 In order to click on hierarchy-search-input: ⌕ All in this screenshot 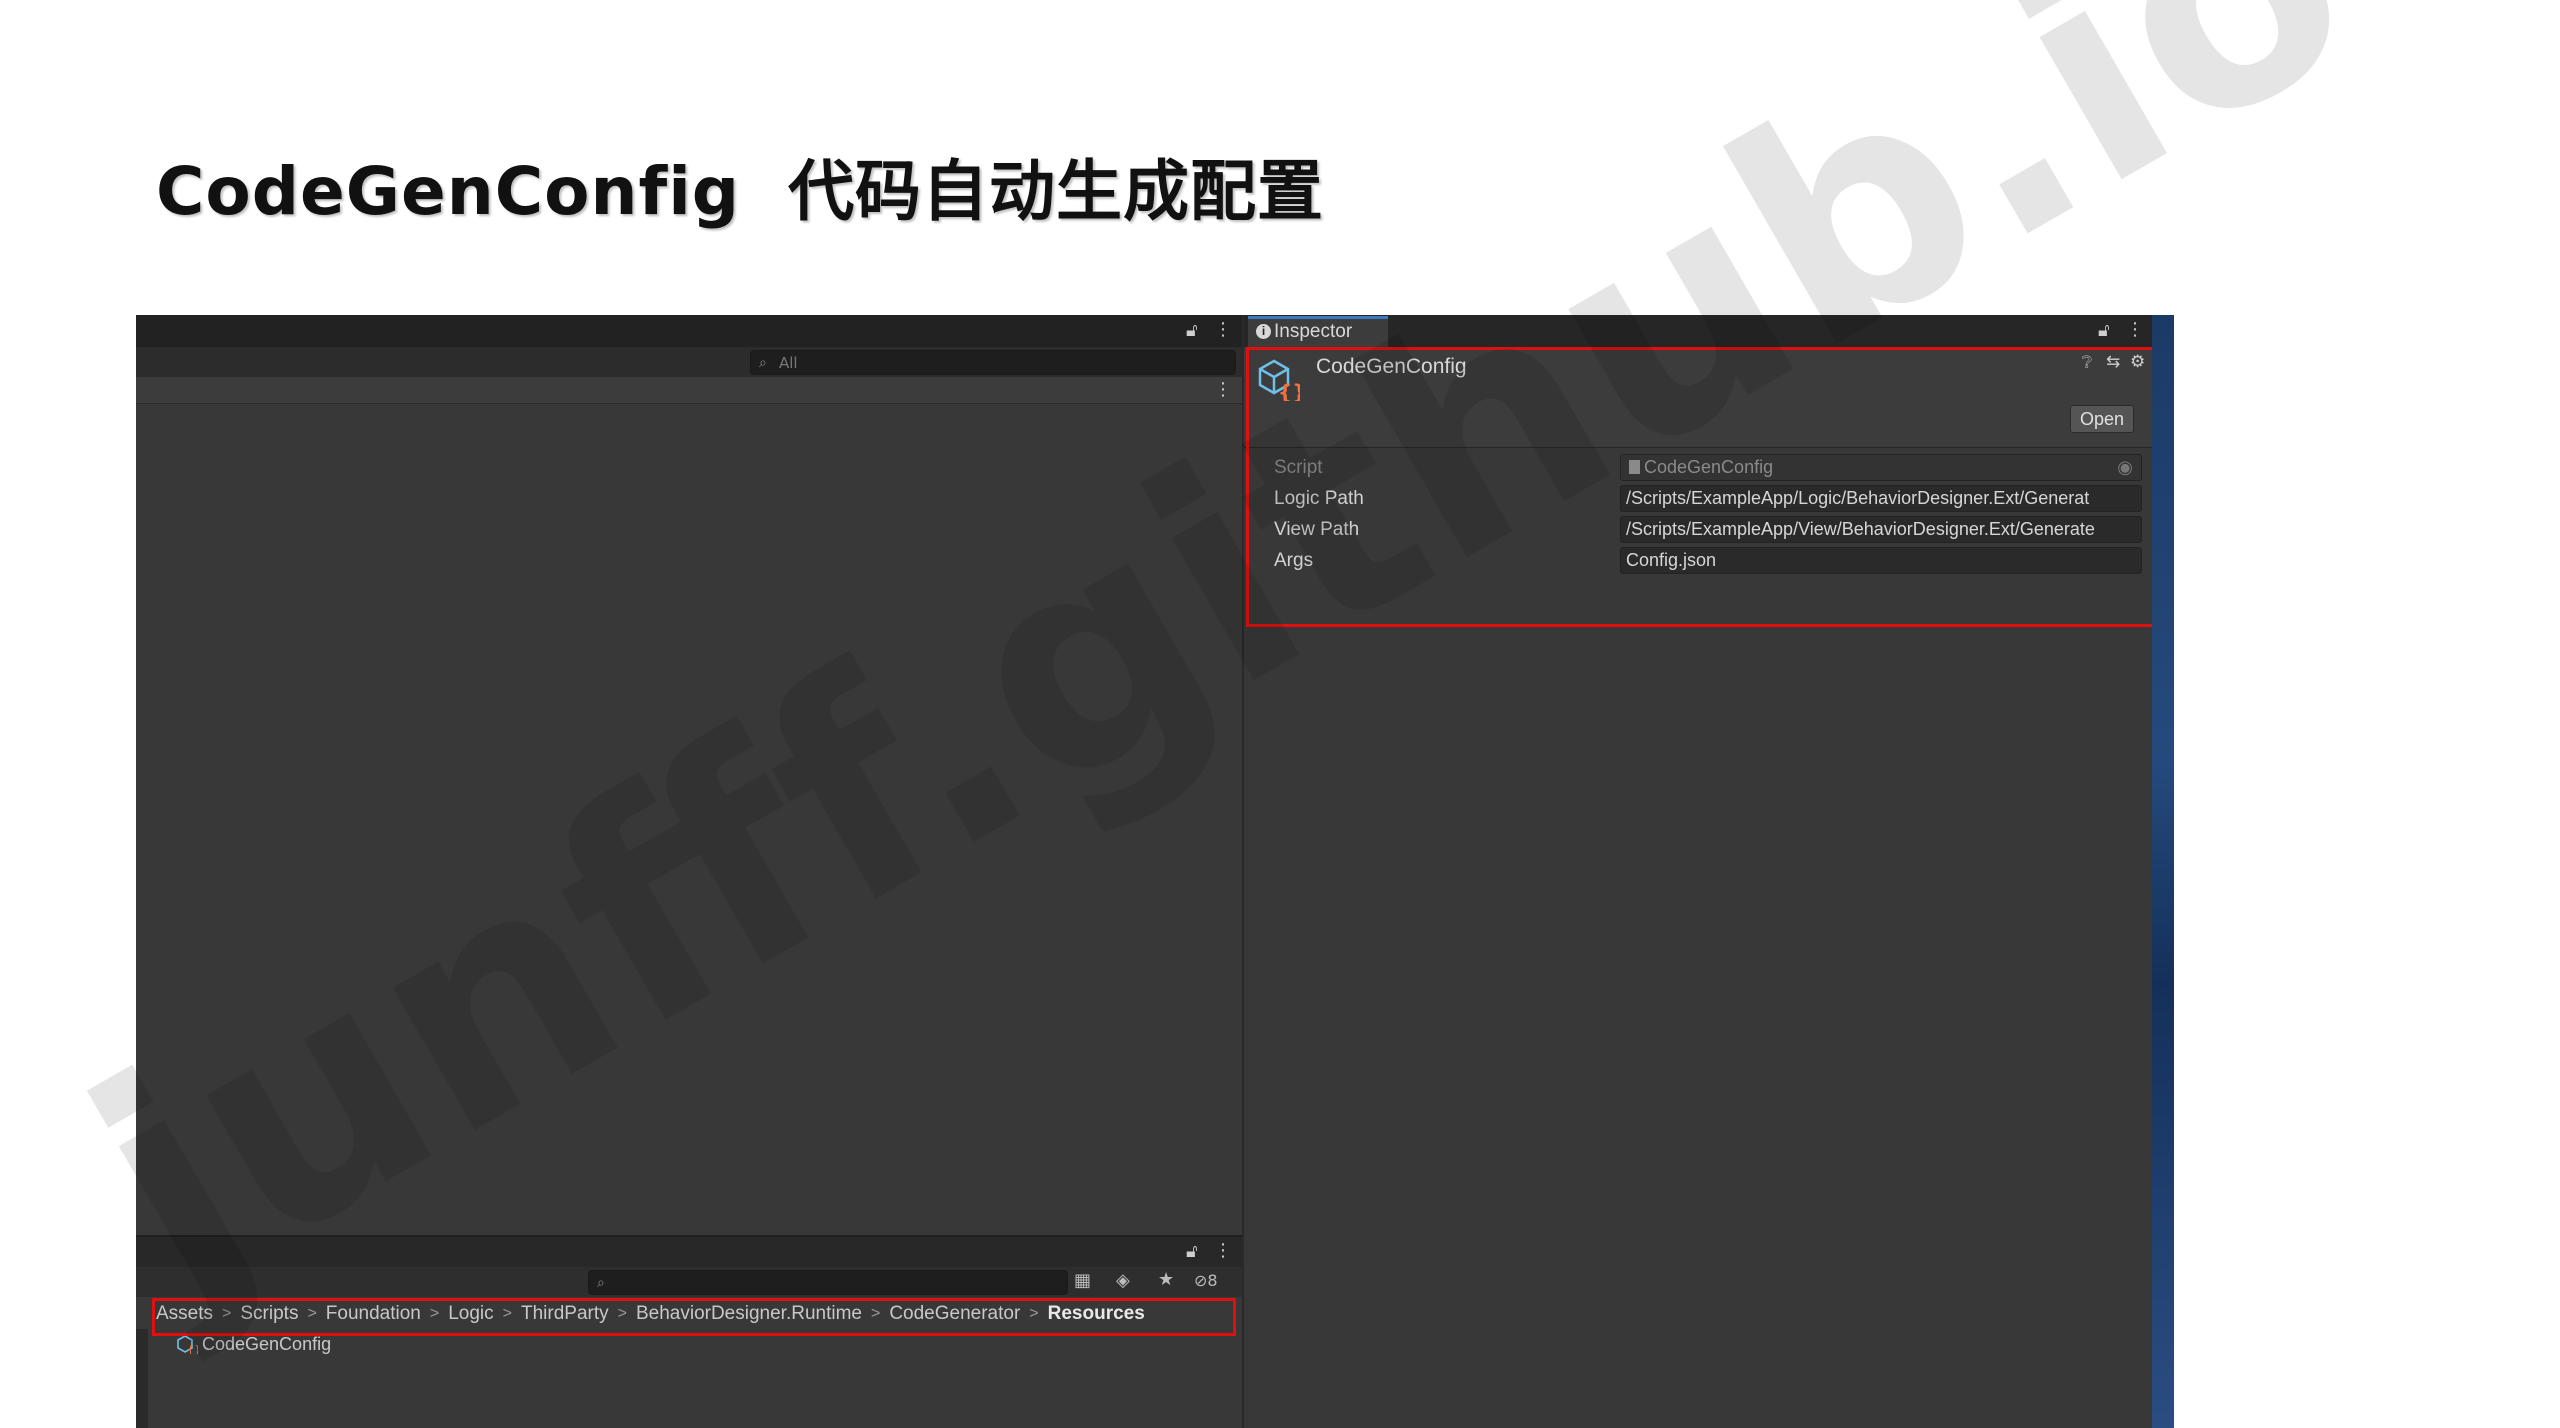, I will do `click(993, 362)`.